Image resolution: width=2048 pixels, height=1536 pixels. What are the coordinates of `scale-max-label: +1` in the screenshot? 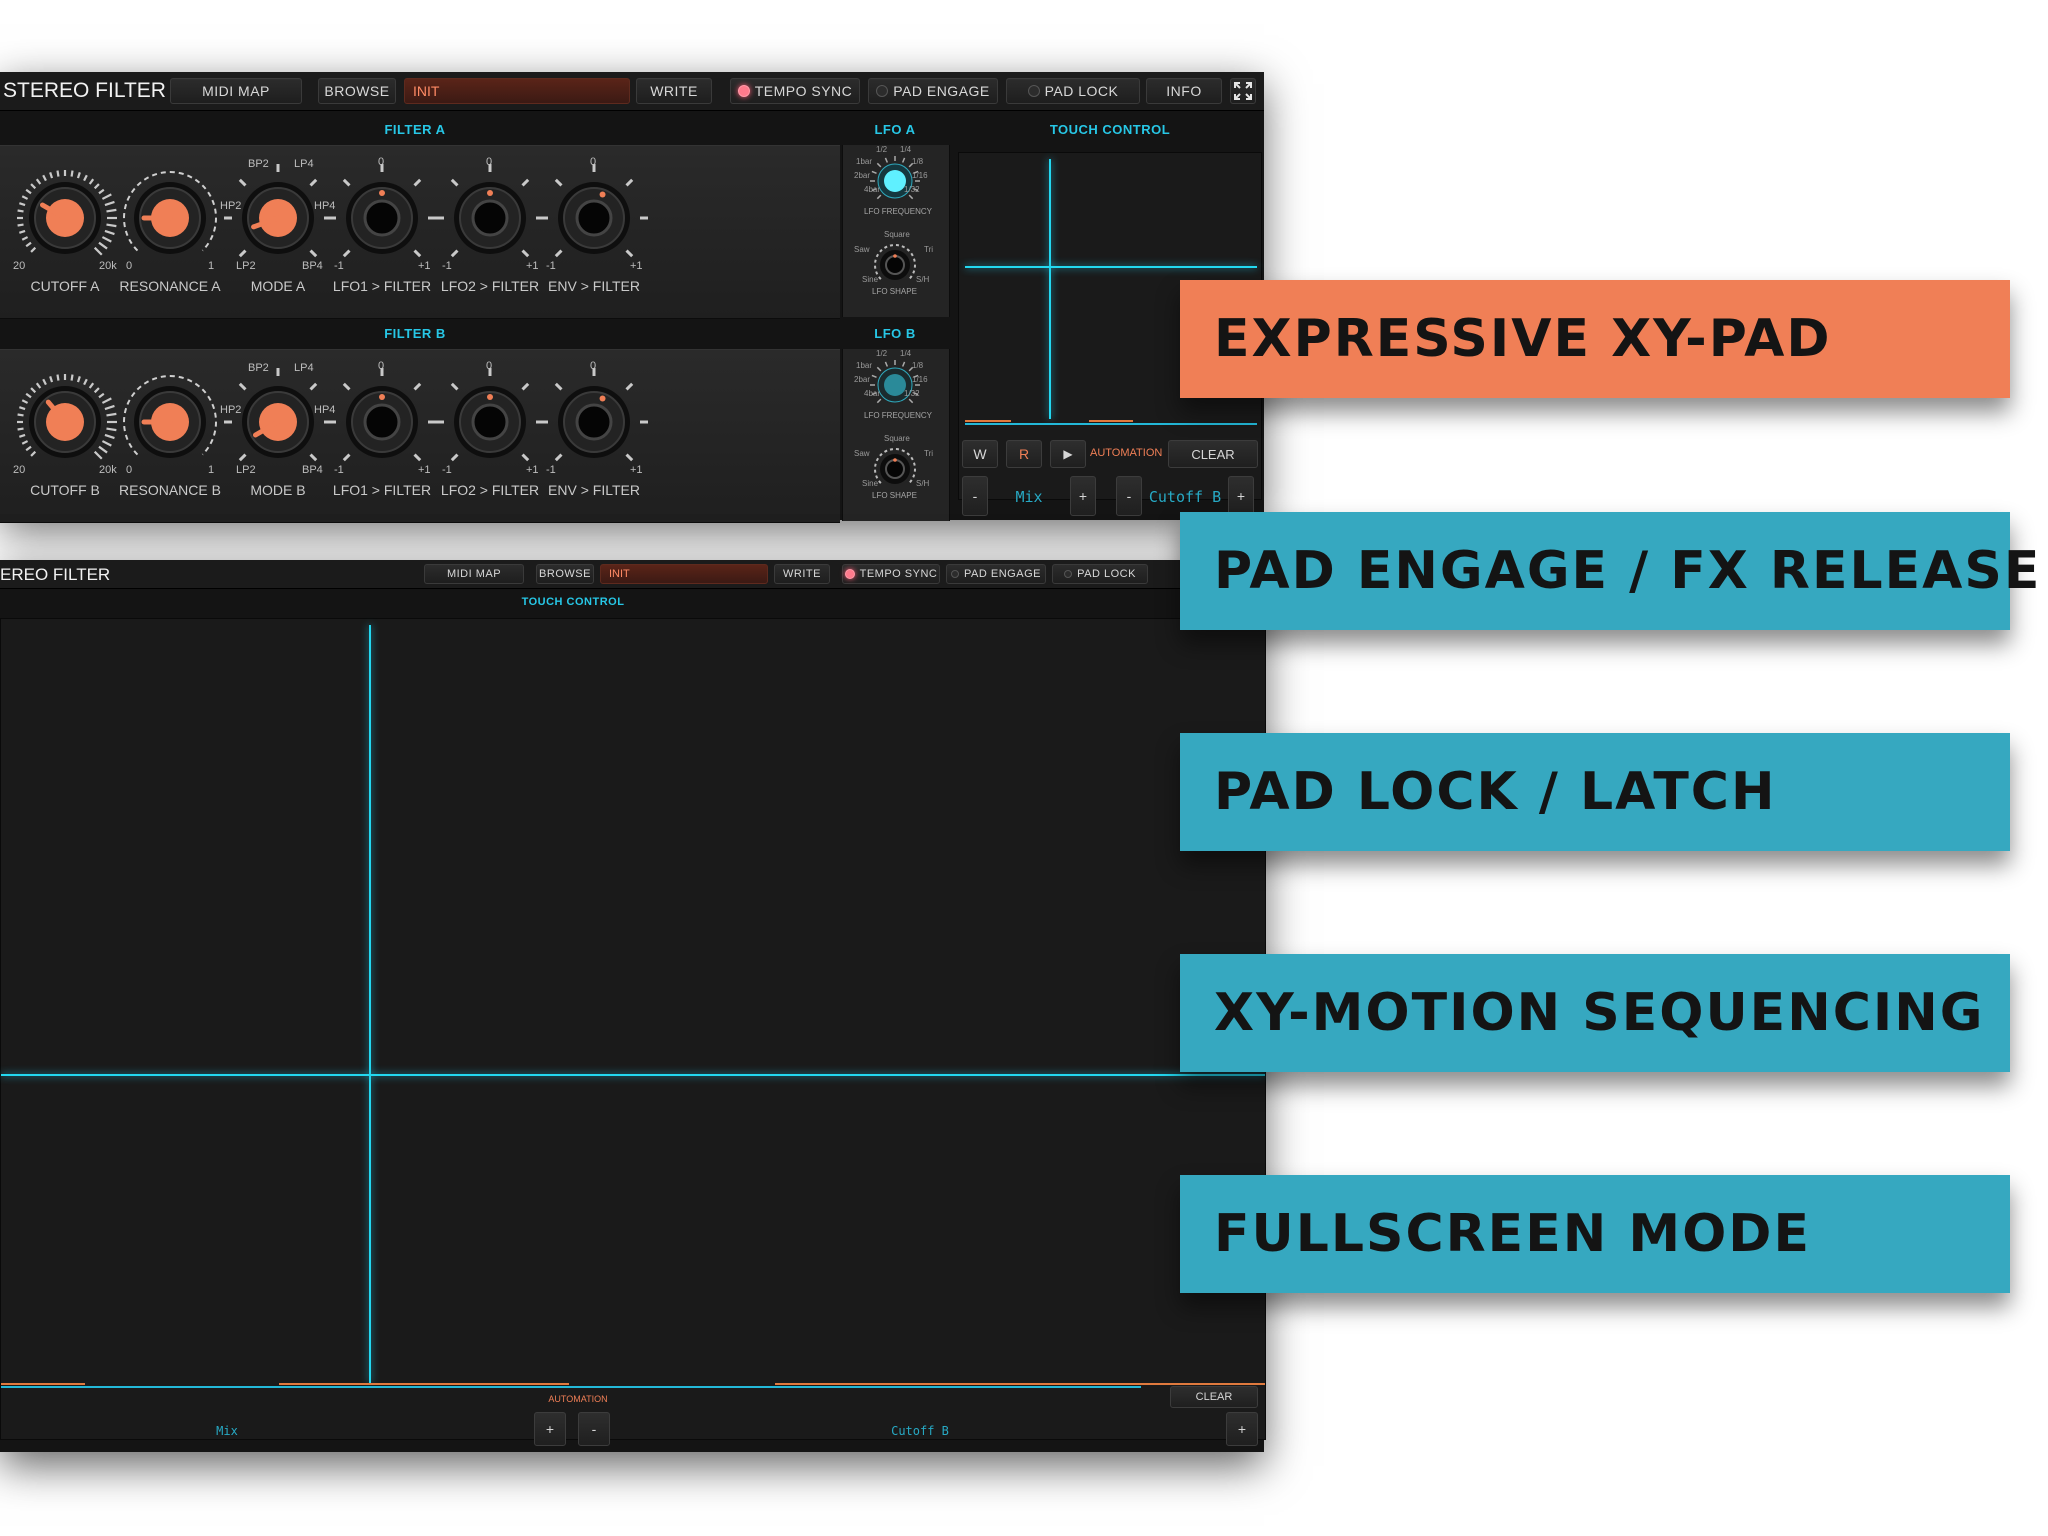 It's located at (424, 470).